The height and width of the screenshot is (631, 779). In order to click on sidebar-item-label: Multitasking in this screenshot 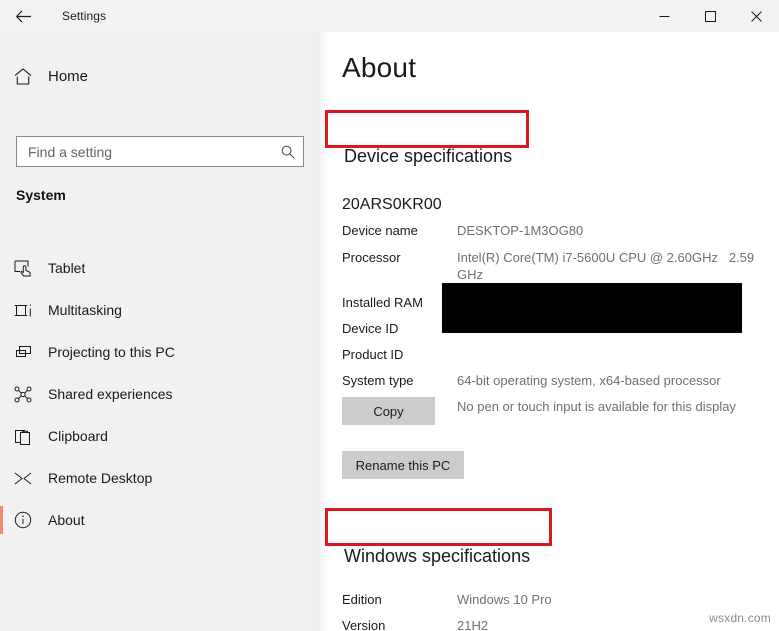, I will do `click(85, 310)`.